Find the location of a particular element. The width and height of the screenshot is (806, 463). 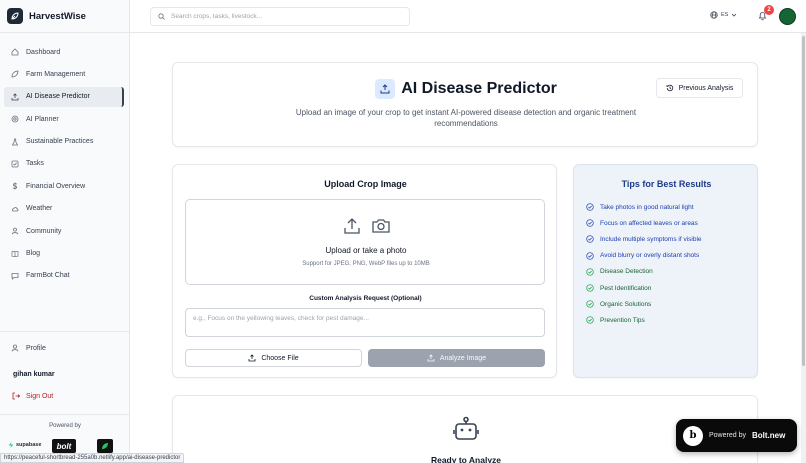

brand: HarvestWise is located at coordinates (46, 16).